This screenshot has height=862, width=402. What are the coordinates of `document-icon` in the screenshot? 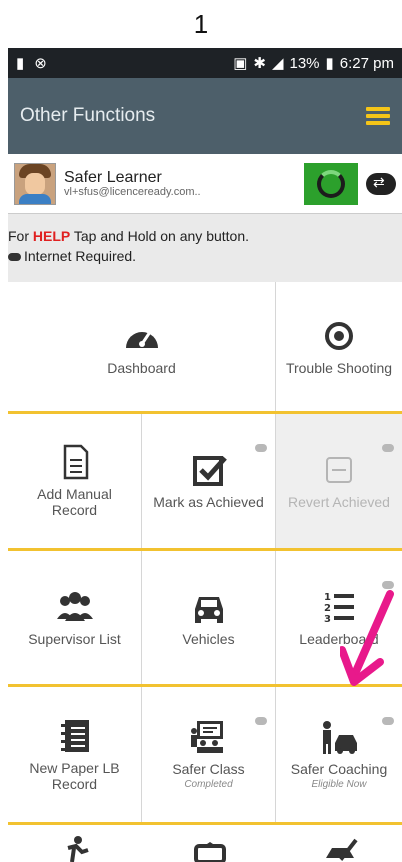 It's located at (75, 462).